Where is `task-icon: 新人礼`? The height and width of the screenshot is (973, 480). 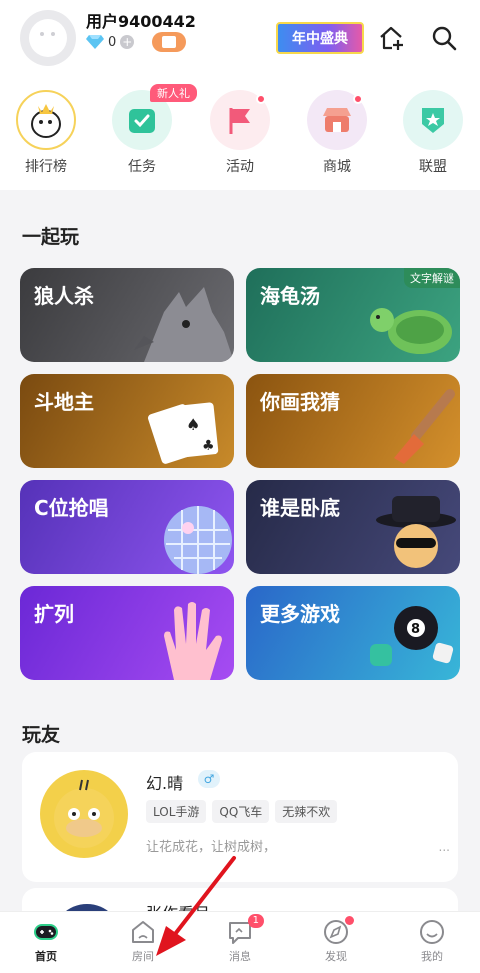 task-icon: 新人礼 is located at coordinates (154, 117).